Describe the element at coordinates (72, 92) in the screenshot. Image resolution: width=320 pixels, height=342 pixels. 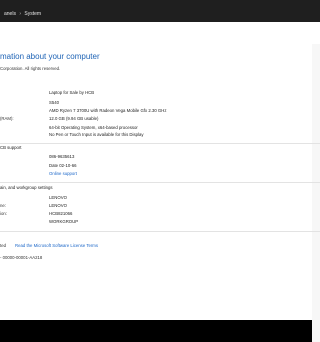
I see `system-model-value: Laptop for Sale by HCB` at that location.